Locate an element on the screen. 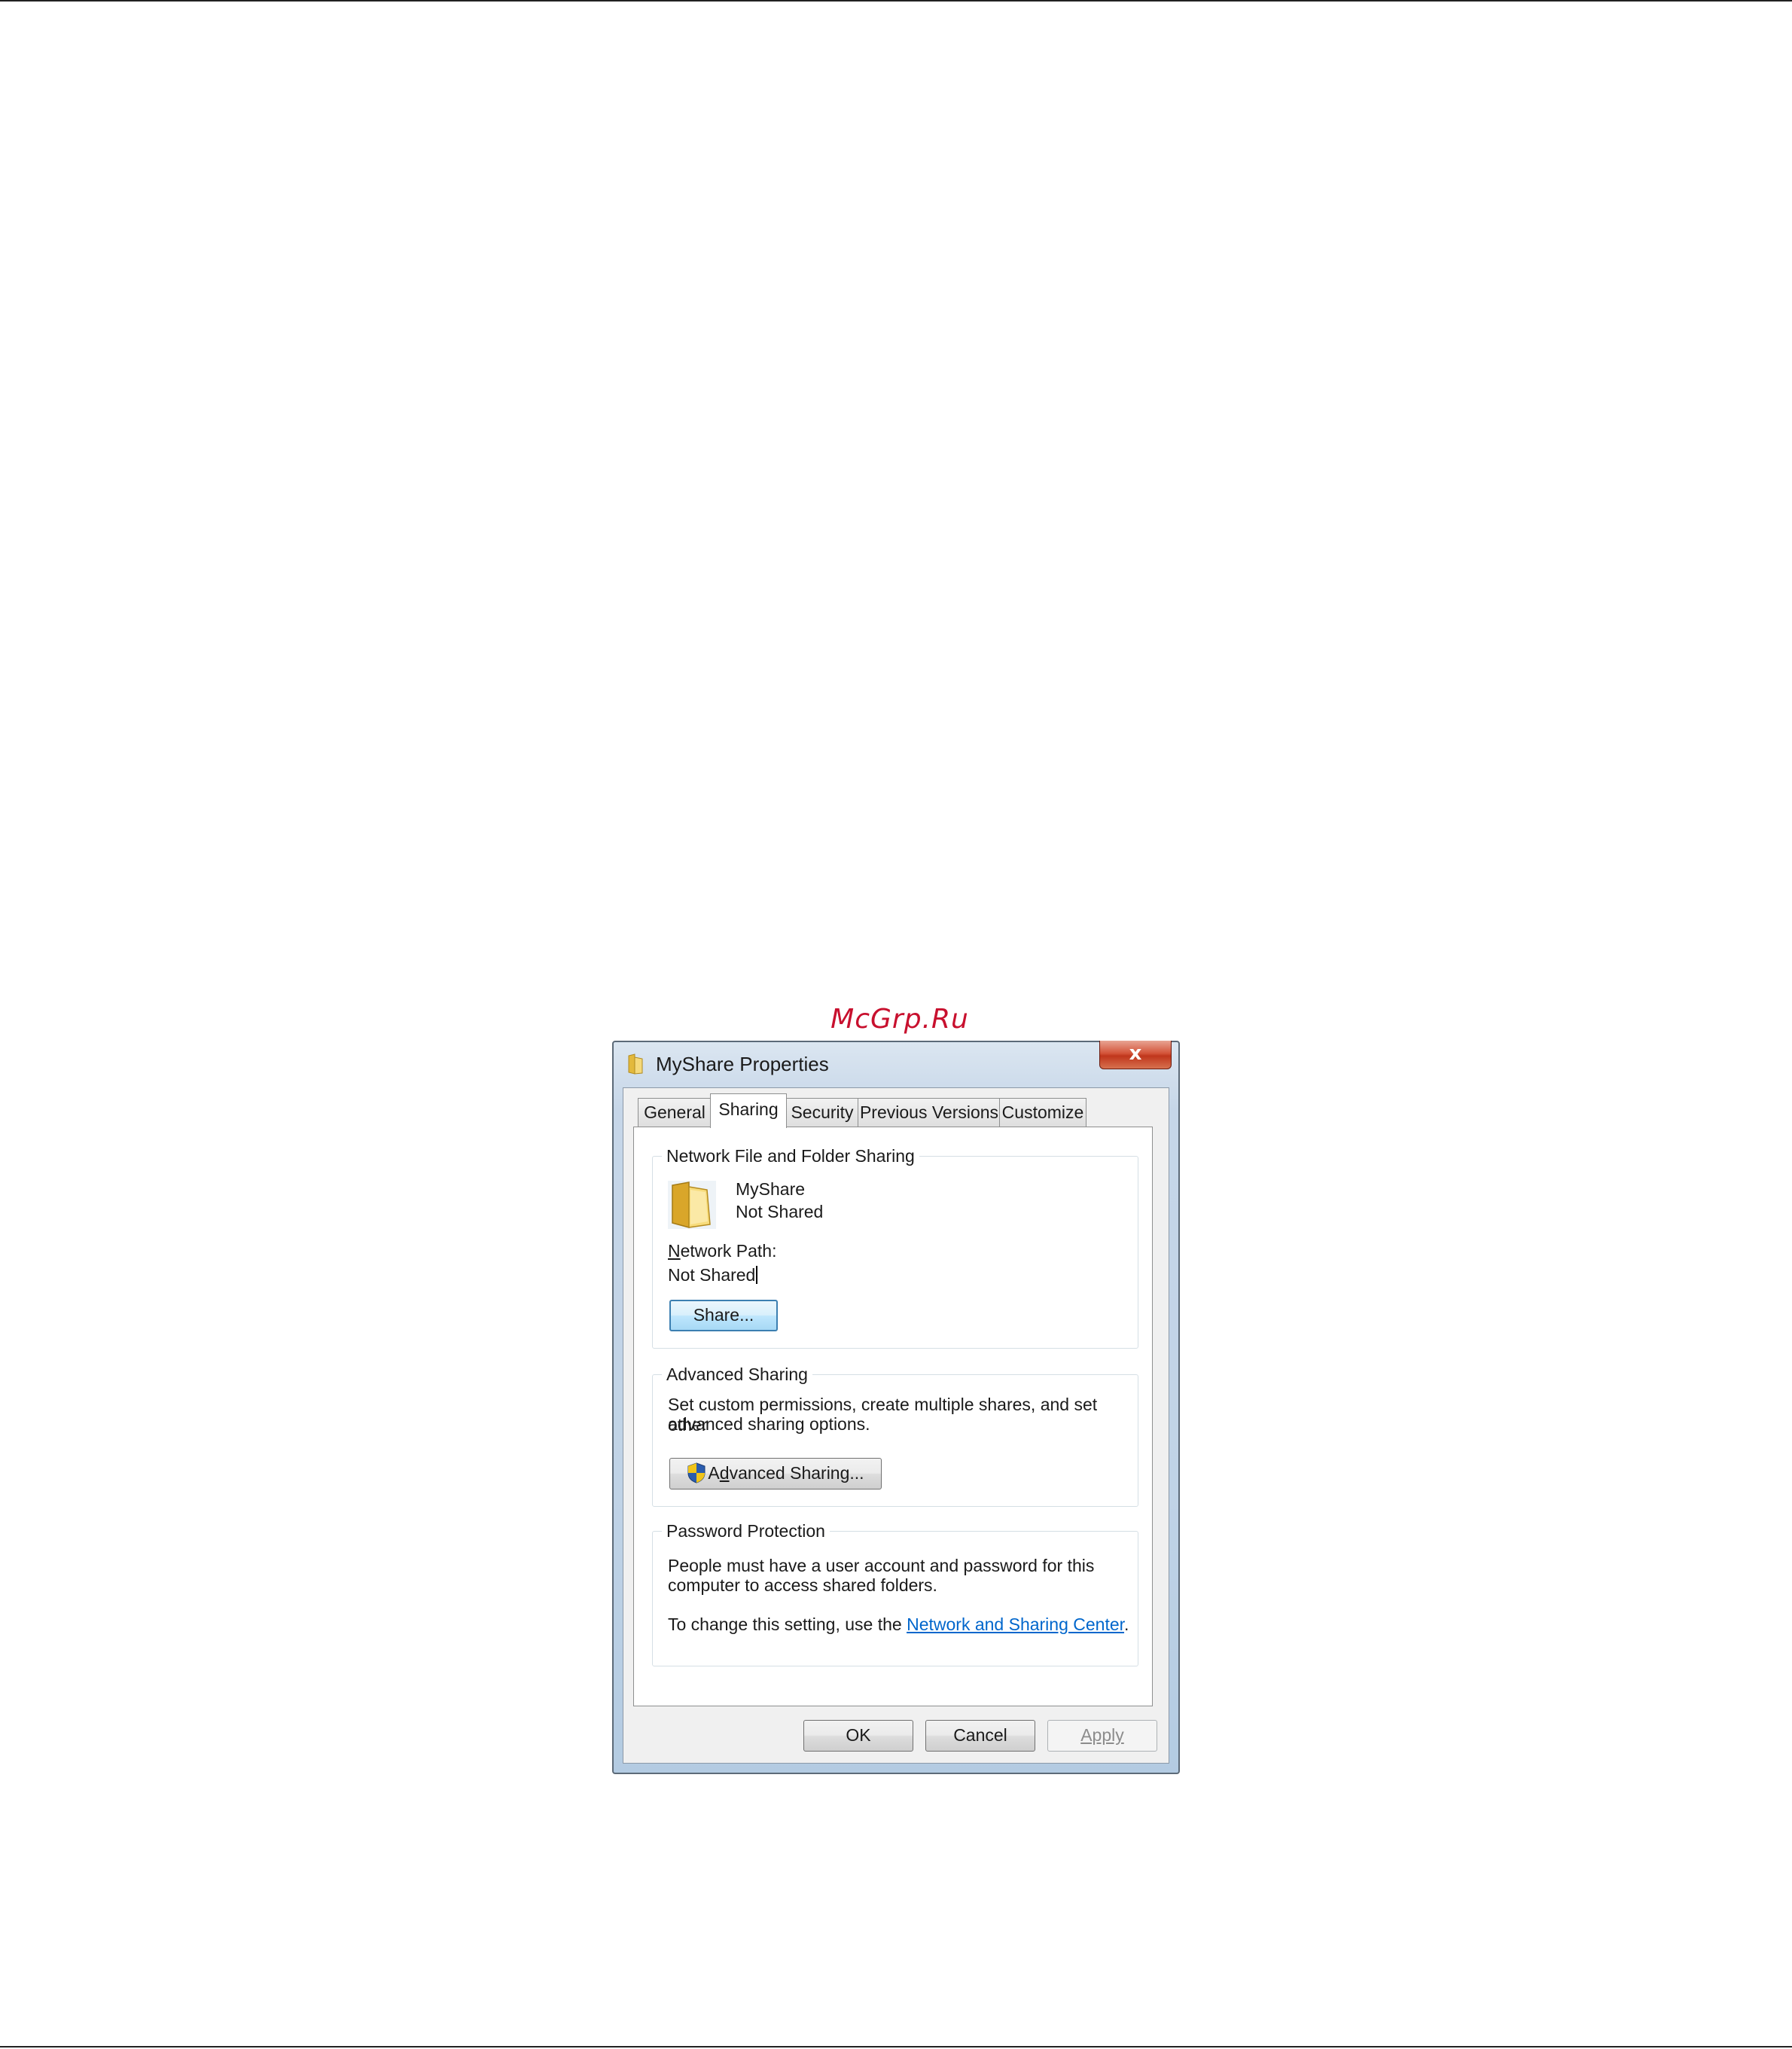 This screenshot has height=2049, width=1792. button-text: Apply is located at coordinates (1102, 1735).